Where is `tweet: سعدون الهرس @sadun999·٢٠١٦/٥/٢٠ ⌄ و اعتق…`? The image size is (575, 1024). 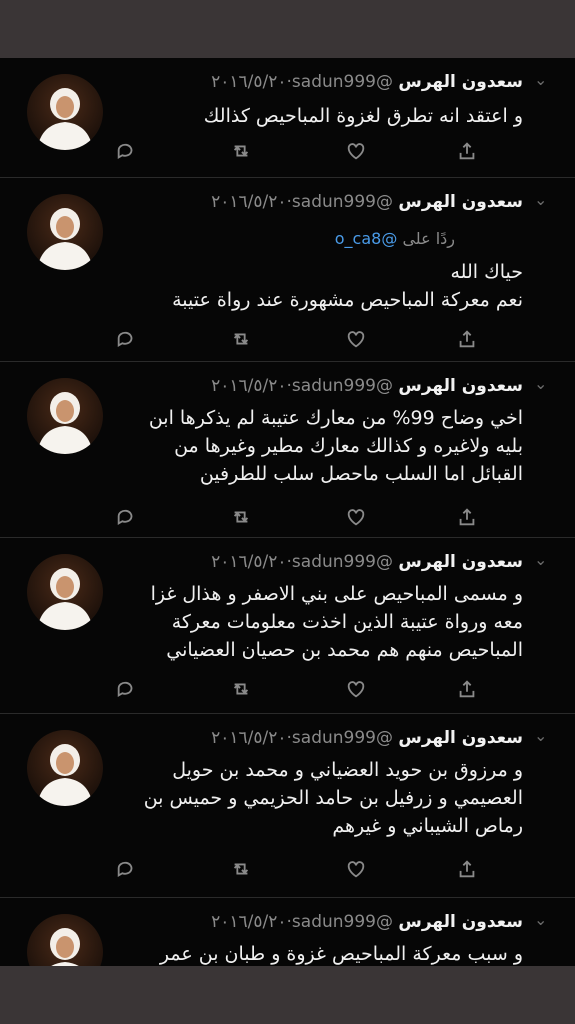
tweet: سعدون الهرس @sadun999·٢٠١٦/٥/٢٠ ⌄ و اعتق… is located at coordinates (287, 118).